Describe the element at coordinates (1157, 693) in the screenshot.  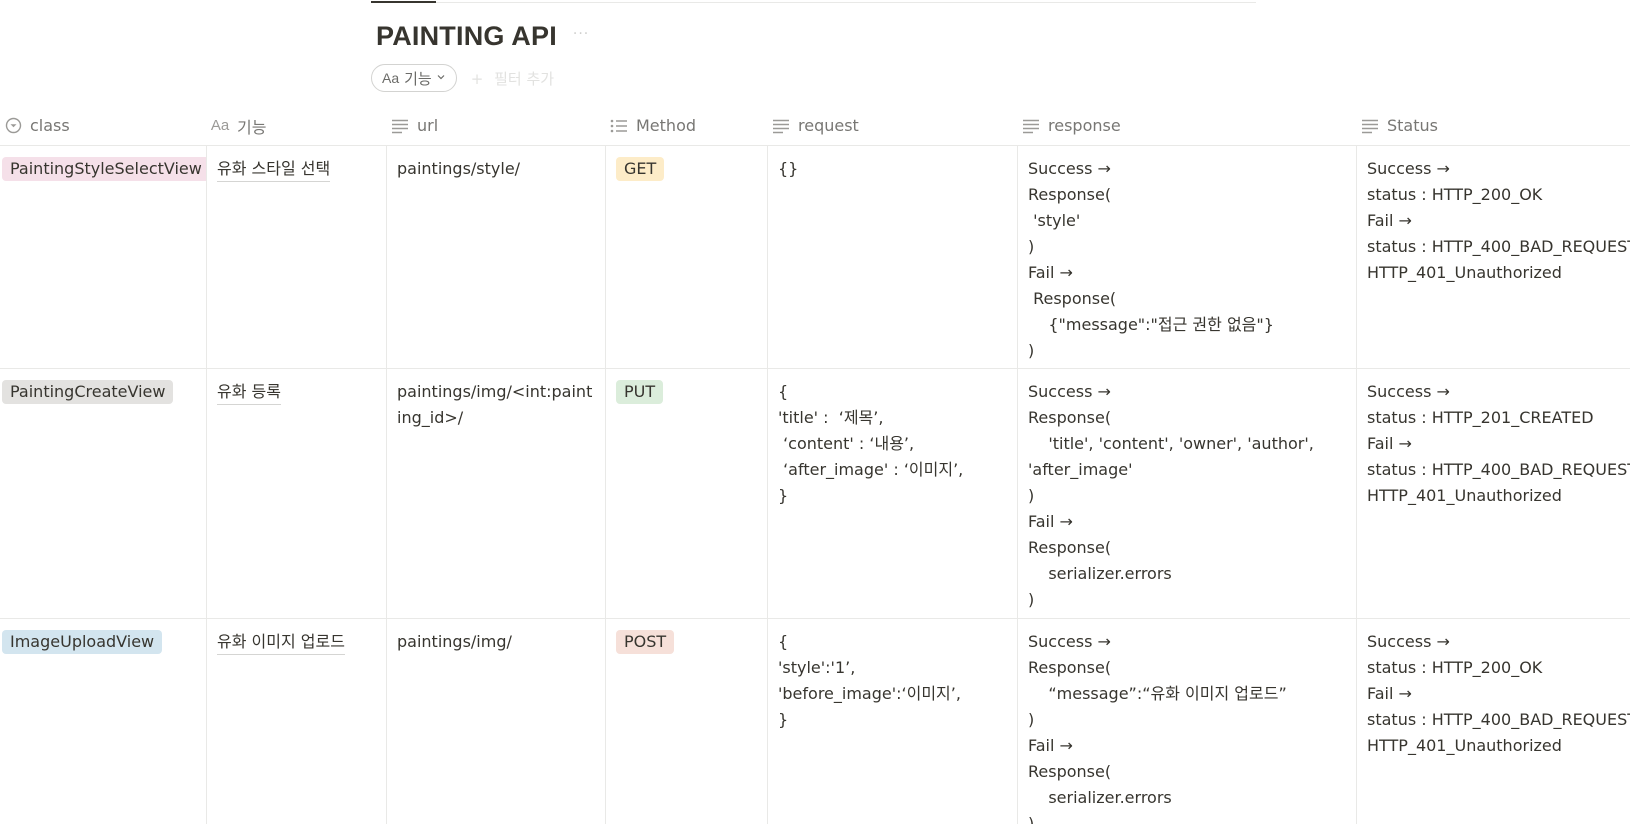
I see `response-line: “message”:“유화 이미지 업로드”` at that location.